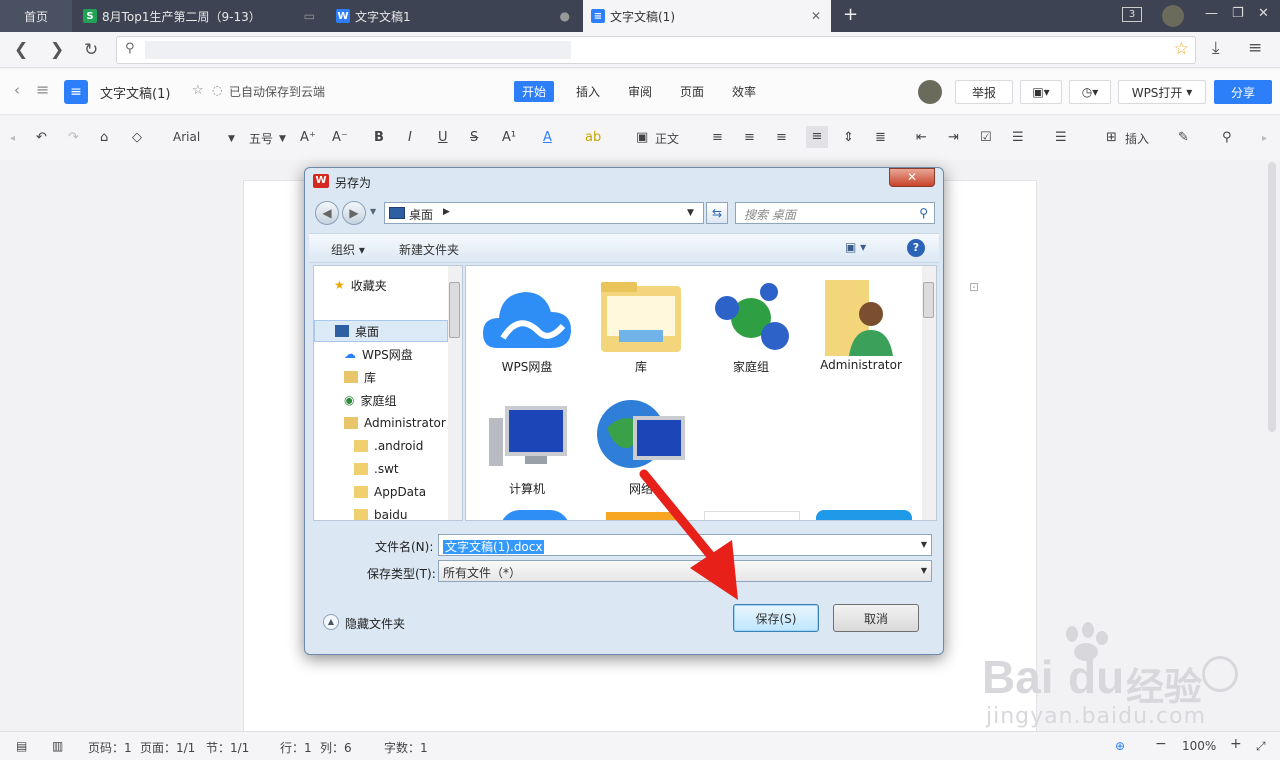 The height and width of the screenshot is (760, 1280). What do you see at coordinates (641, 326) in the screenshot?
I see `file-item-library: 库` at bounding box center [641, 326].